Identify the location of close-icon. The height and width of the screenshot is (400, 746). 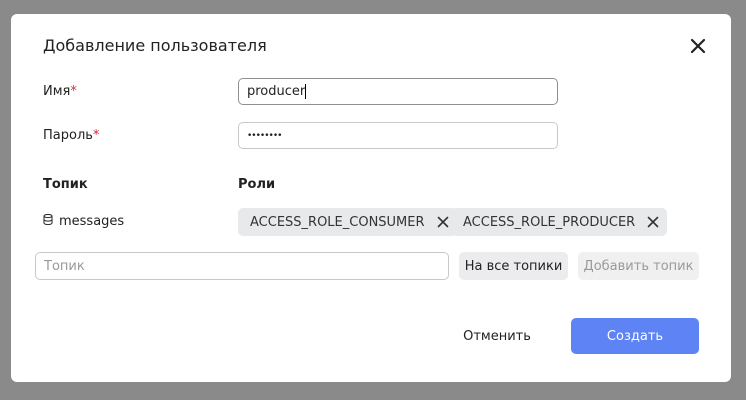
(698, 46).